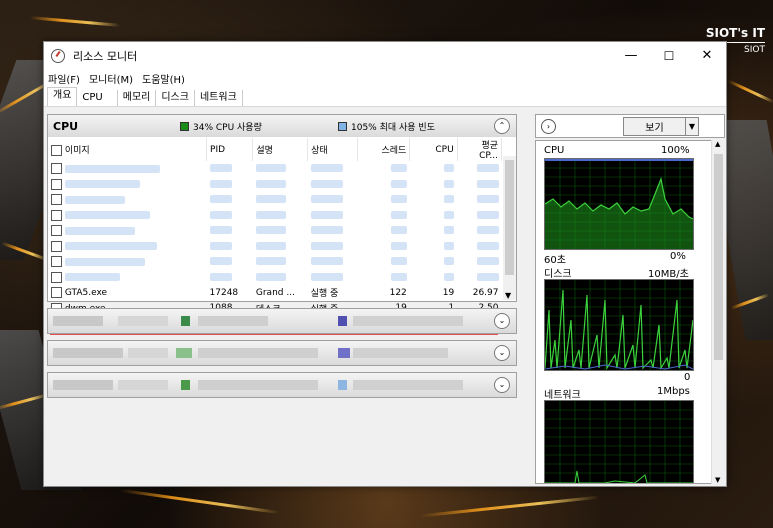 This screenshot has height=528, width=773. Describe the element at coordinates (675, 150) in the screenshot. I see `cpu-graph-max: 100%` at that location.